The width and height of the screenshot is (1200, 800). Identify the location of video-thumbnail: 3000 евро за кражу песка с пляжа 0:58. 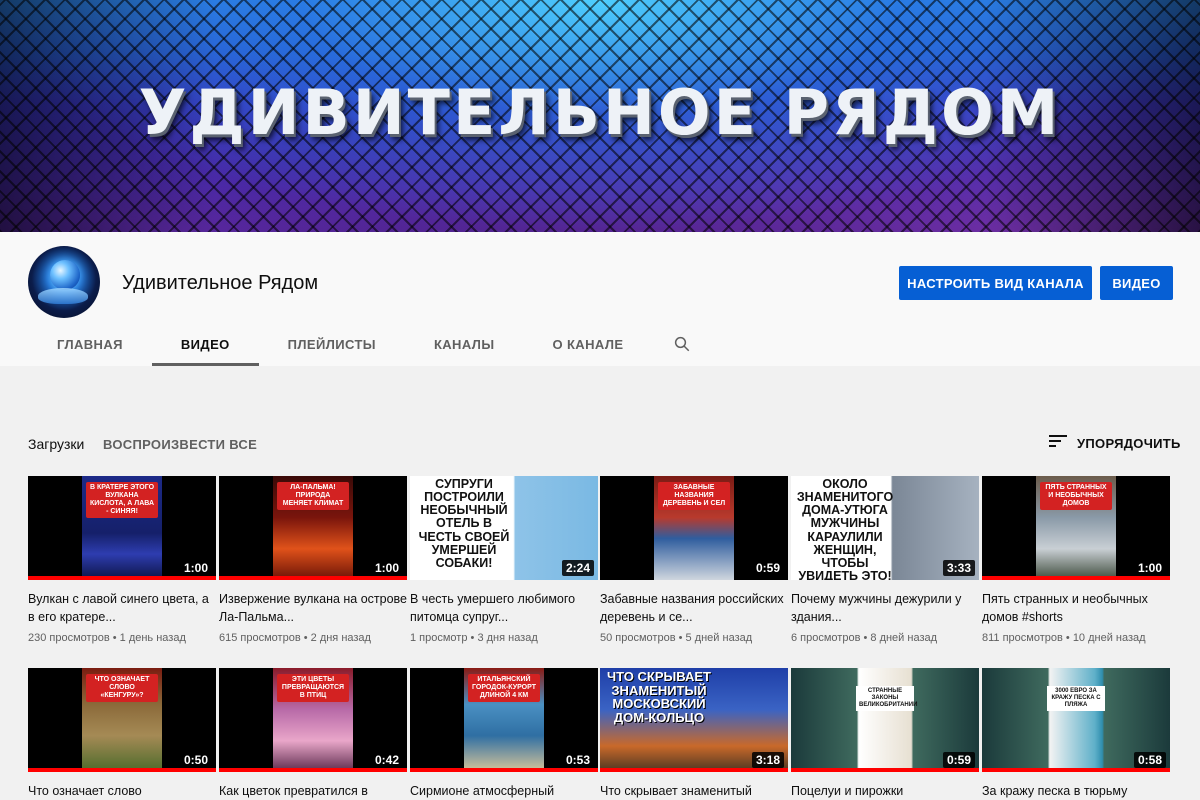
(1076, 720).